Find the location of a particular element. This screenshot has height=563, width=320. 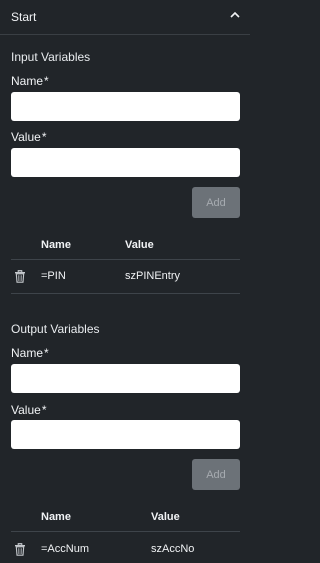

output-table-header-name: Name is located at coordinates (56, 517).